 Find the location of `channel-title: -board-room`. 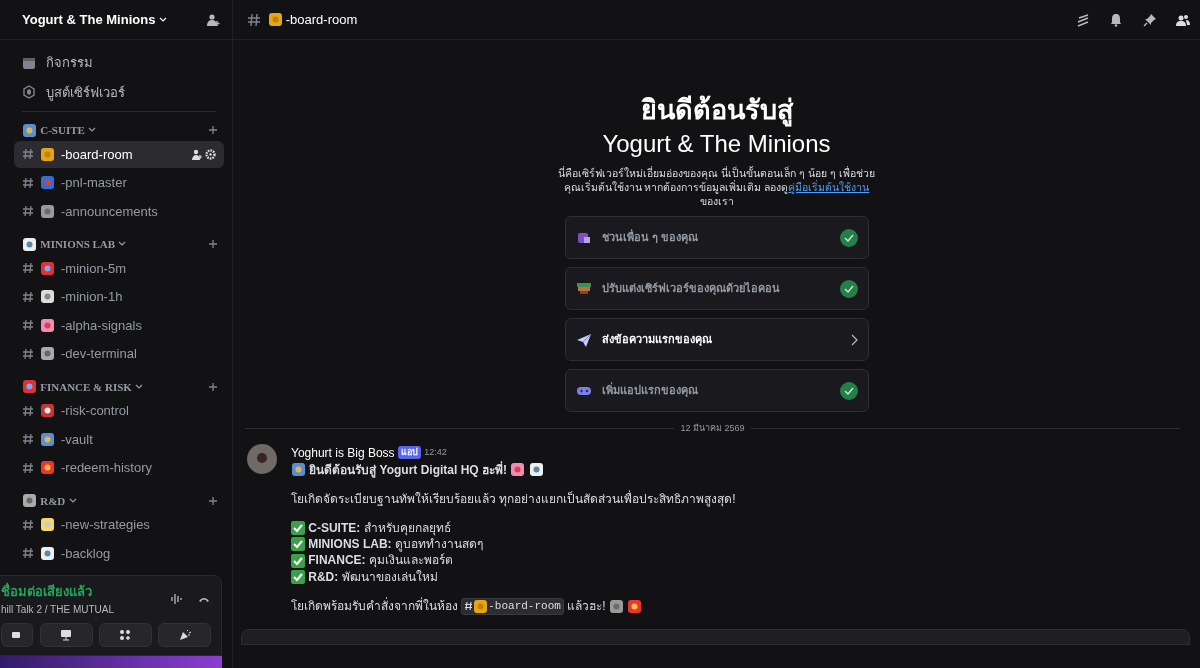

channel-title: -board-room is located at coordinates (312, 19).